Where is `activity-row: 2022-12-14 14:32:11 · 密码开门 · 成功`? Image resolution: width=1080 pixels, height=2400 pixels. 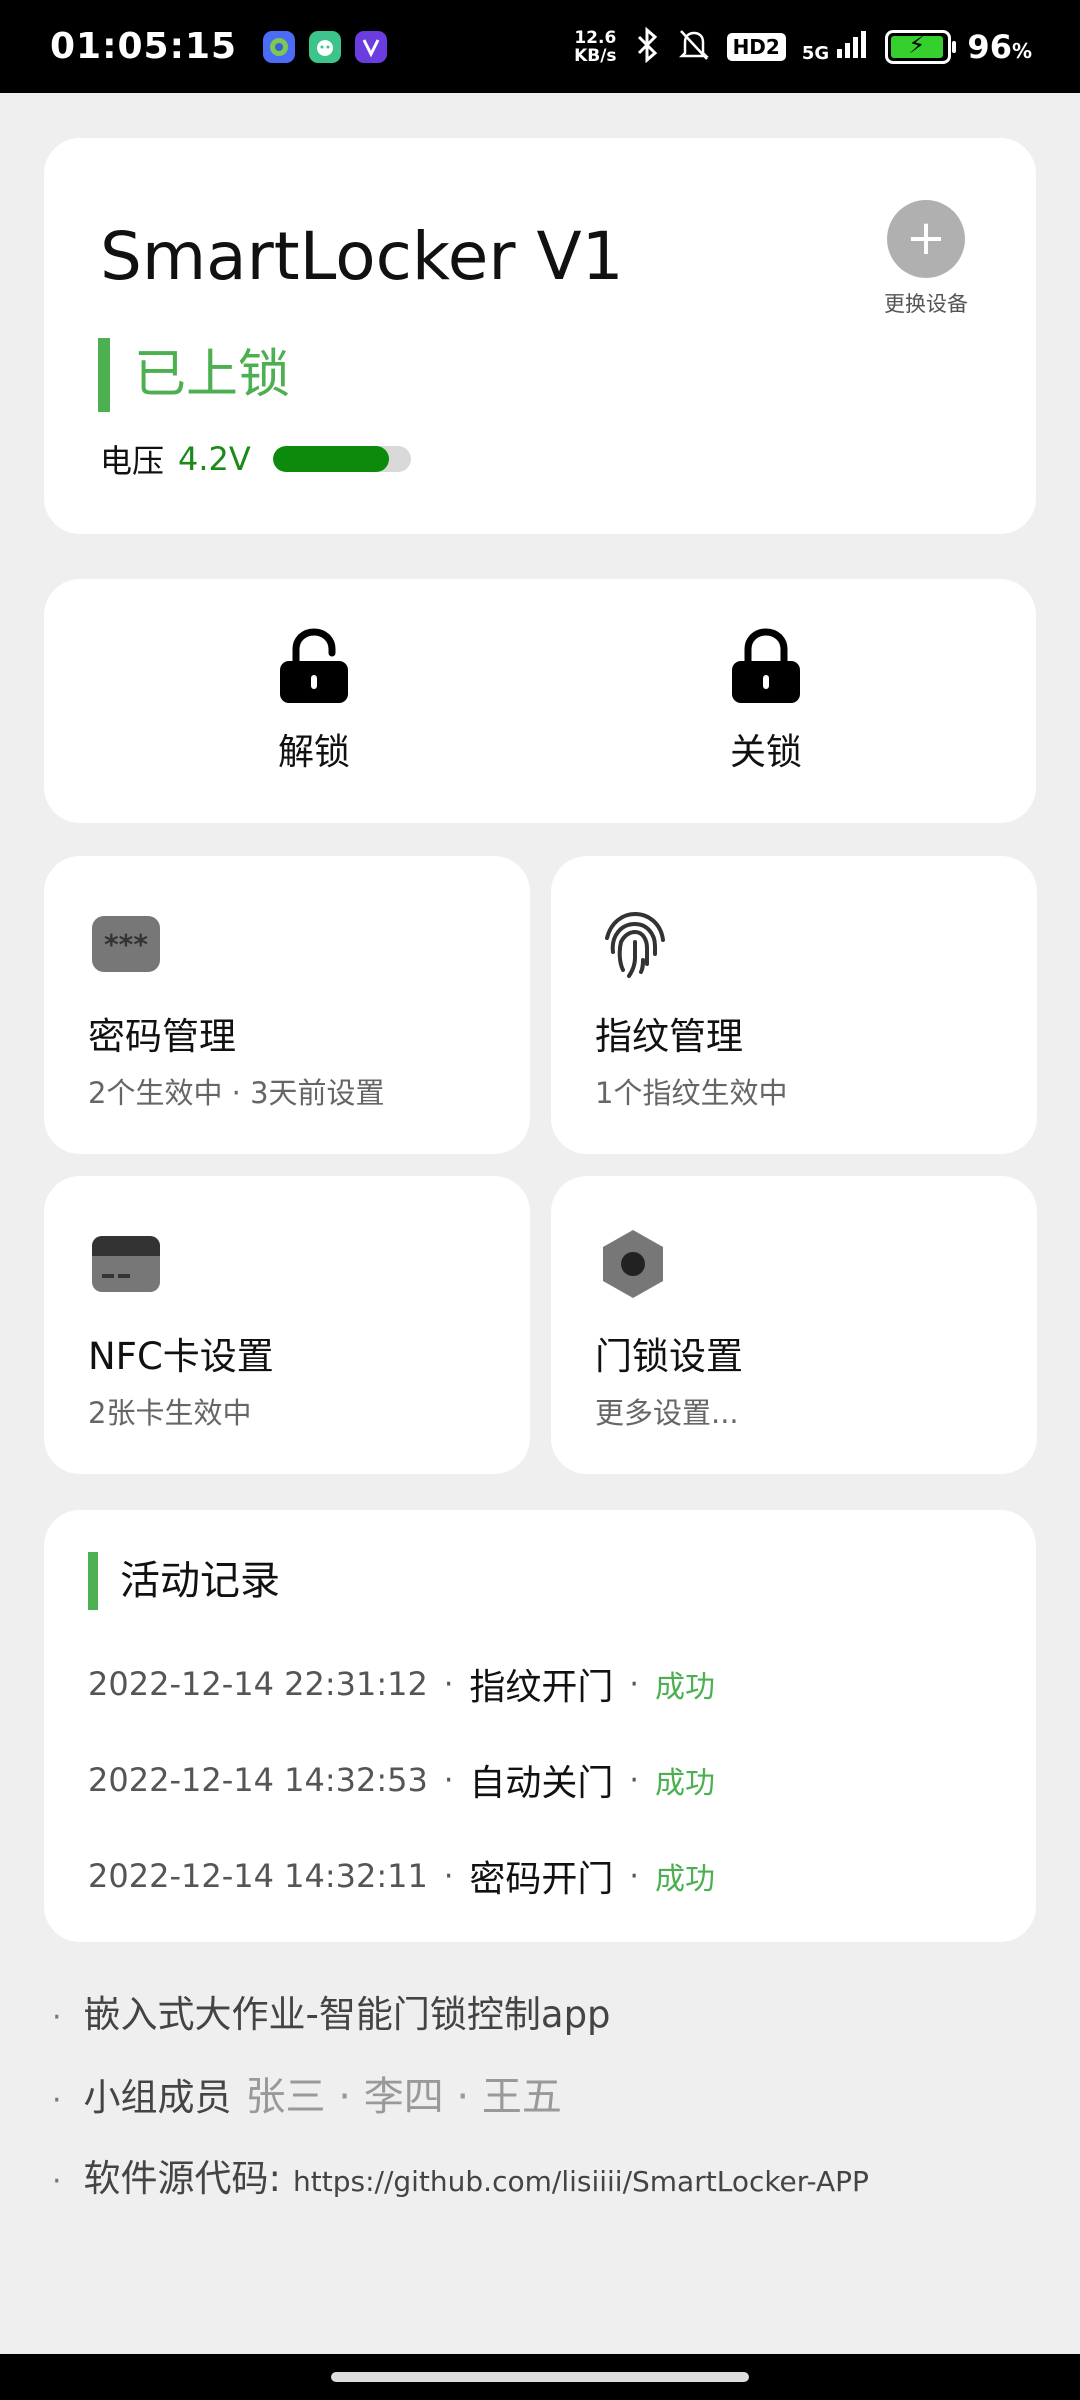 activity-row: 2022-12-14 14:32:11 · 密码开门 · 成功 is located at coordinates (401, 1876).